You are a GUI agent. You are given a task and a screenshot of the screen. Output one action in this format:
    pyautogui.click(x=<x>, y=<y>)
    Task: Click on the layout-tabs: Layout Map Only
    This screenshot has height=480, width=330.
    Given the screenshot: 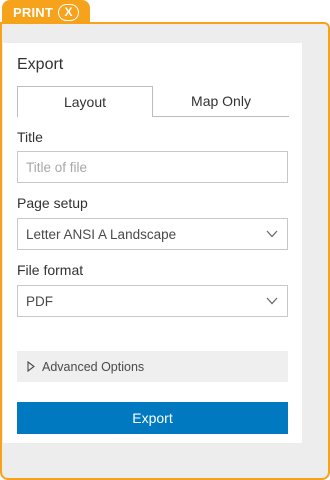 What is the action you would take?
    pyautogui.click(x=153, y=101)
    